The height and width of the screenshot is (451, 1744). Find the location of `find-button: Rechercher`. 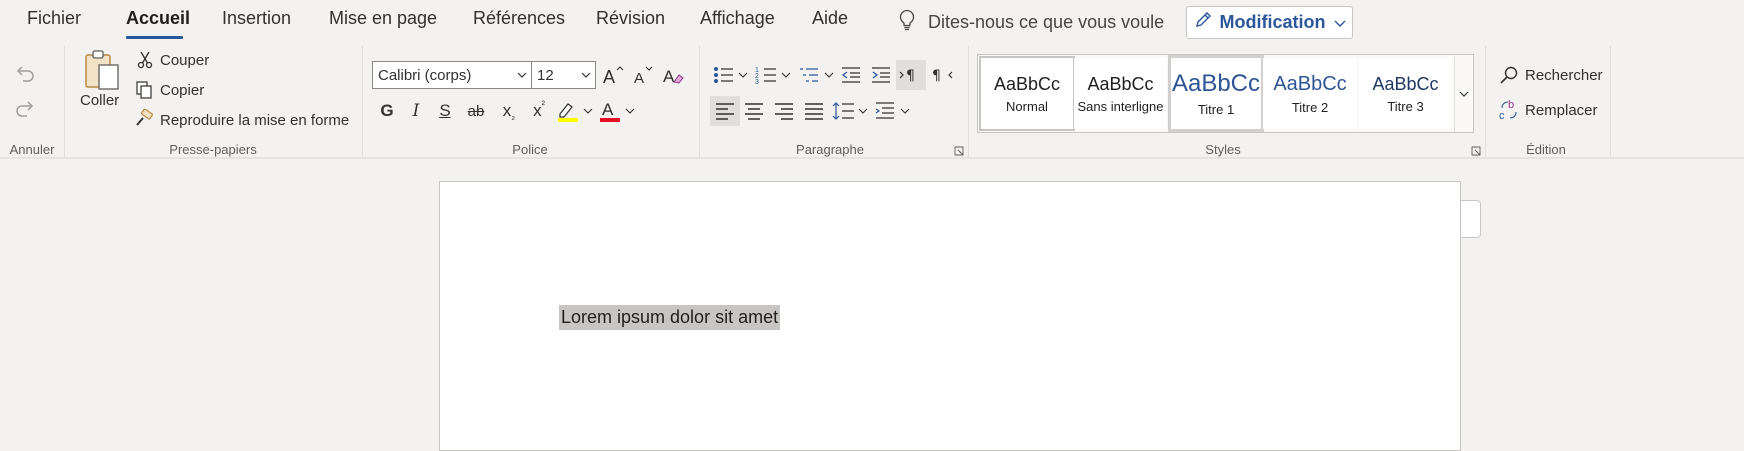

find-button: Rechercher is located at coordinates (1564, 75).